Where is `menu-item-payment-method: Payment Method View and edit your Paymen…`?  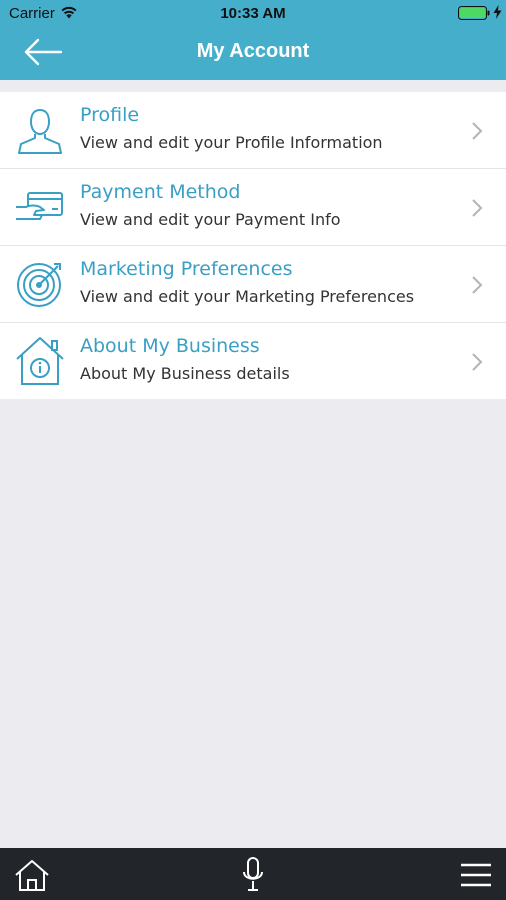
menu-item-payment-method: Payment Method View and edit your Paymen… is located at coordinates (253, 207).